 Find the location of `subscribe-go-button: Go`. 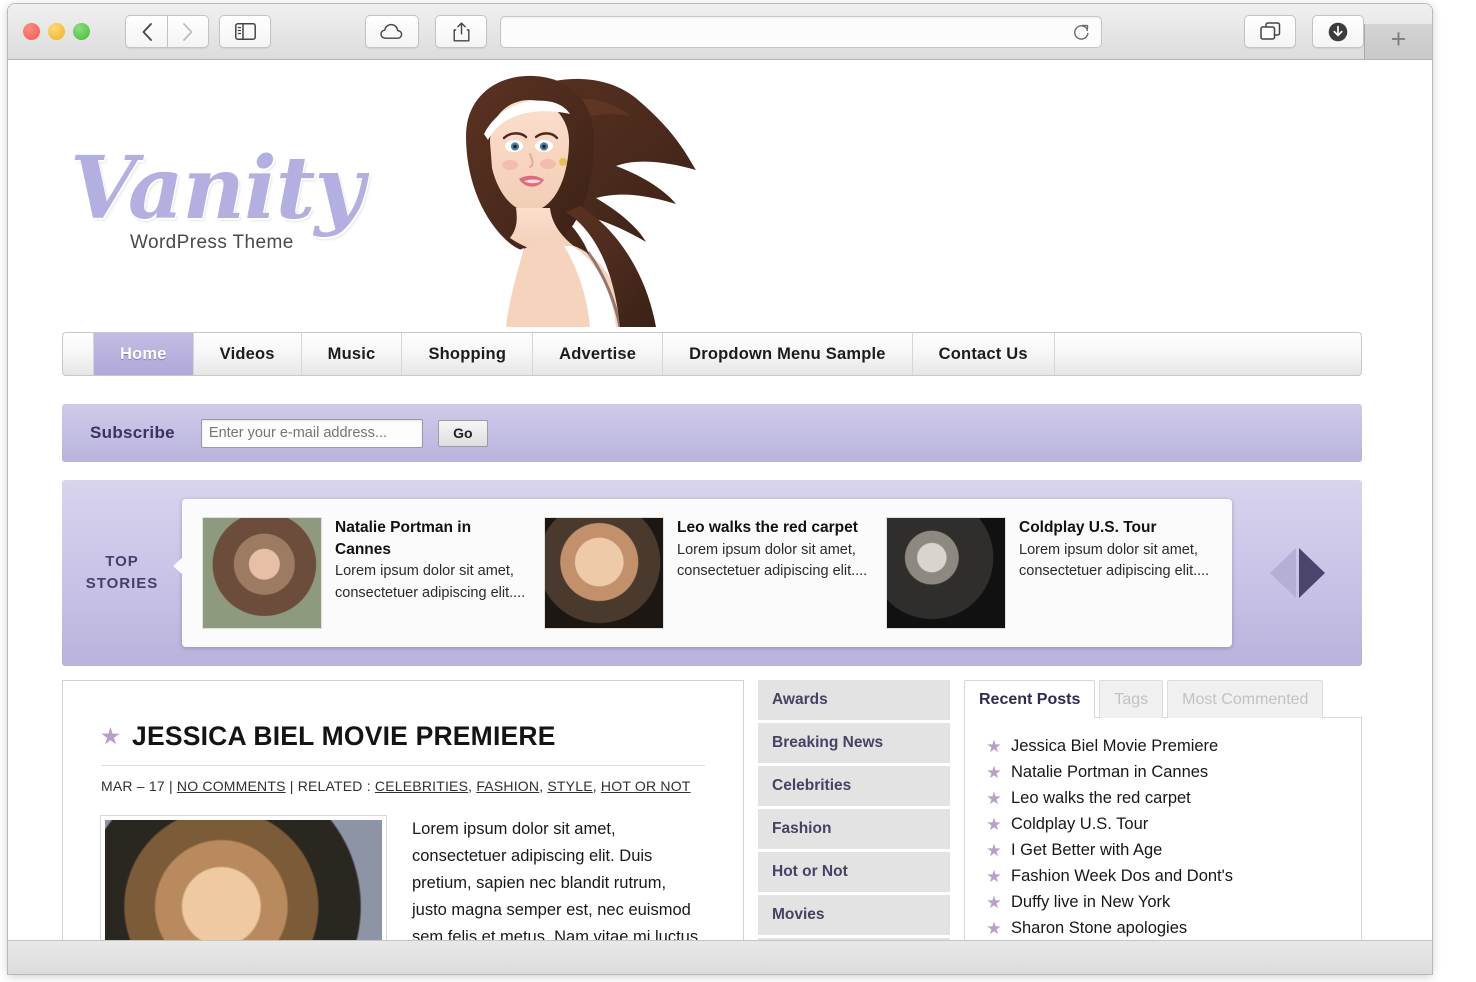

subscribe-go-button: Go is located at coordinates (462, 433).